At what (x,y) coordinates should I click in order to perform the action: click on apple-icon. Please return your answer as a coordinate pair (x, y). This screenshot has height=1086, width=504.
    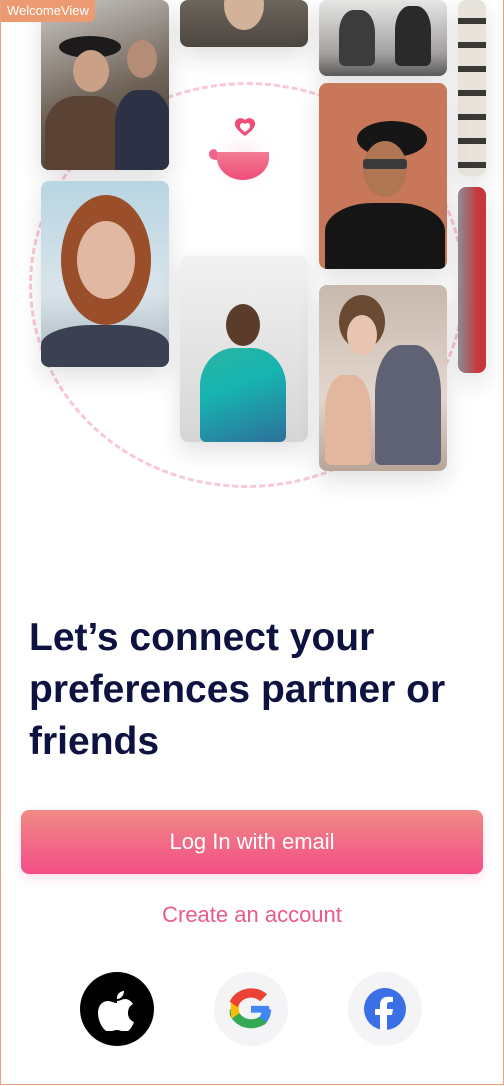
    Looking at the image, I should click on (116, 1011).